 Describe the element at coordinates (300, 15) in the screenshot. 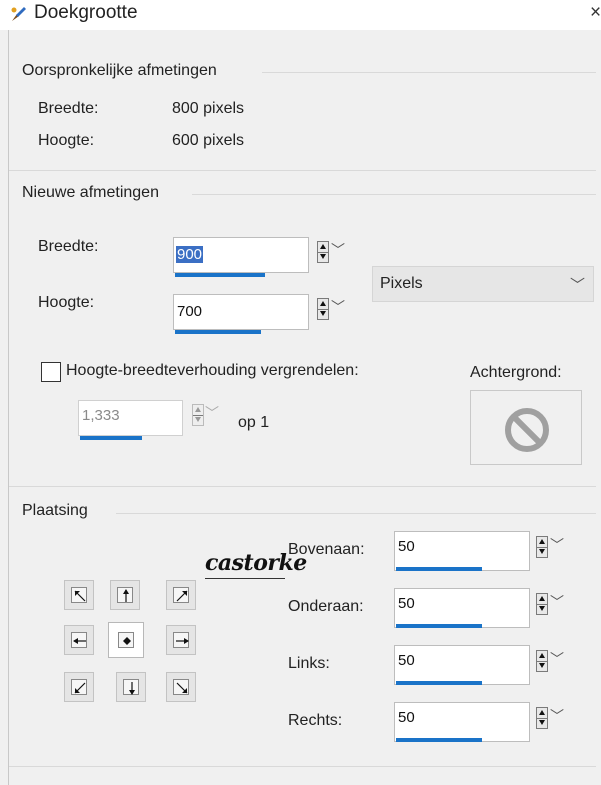

I see `title-bar: Doekgrootte ×` at that location.